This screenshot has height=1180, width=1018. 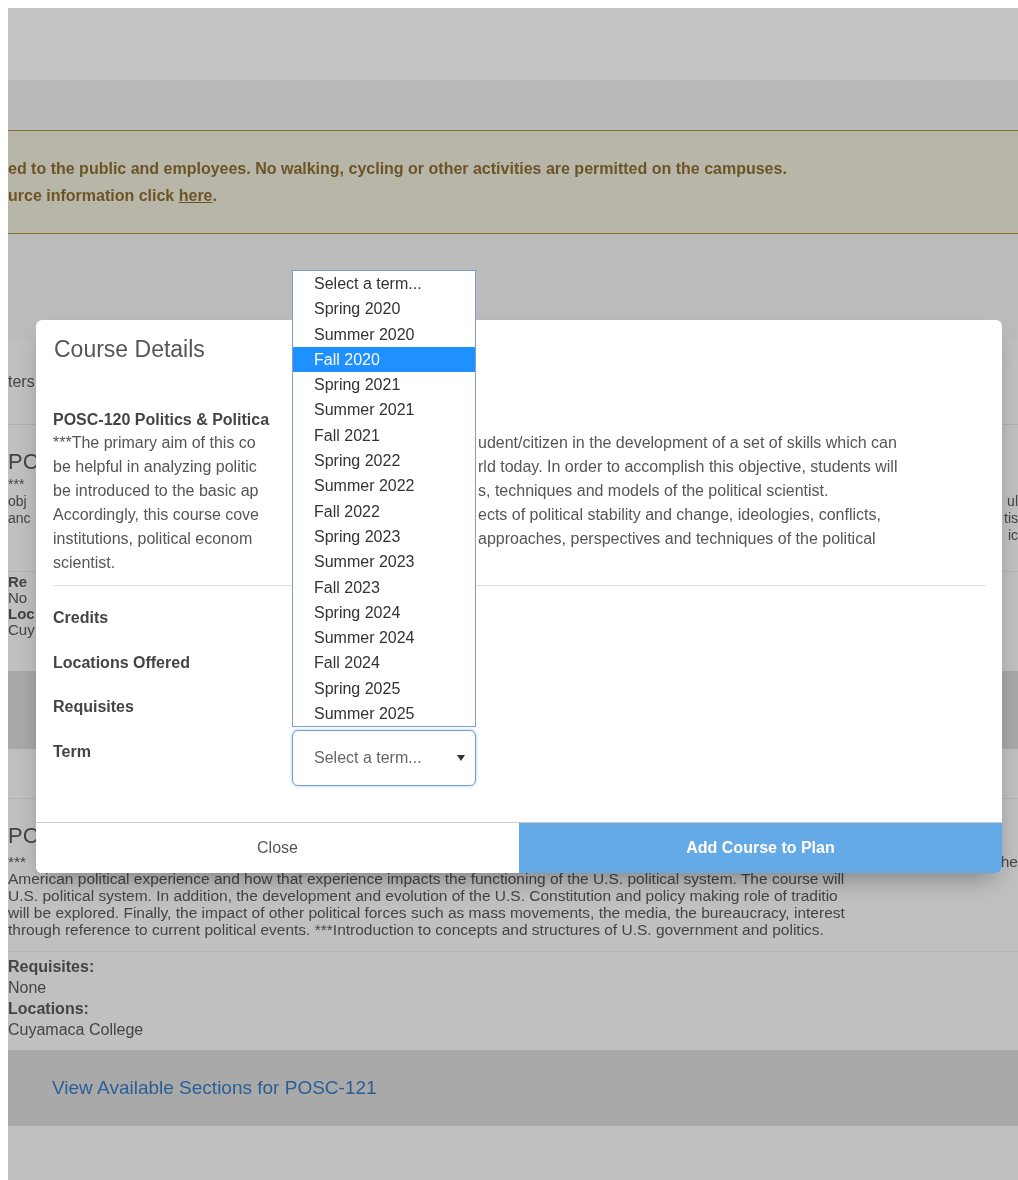 I want to click on description-text: U.S. political system. In addition, the development and evolution of the U.S. Constitution and policy making role of traditio, so click(x=423, y=895).